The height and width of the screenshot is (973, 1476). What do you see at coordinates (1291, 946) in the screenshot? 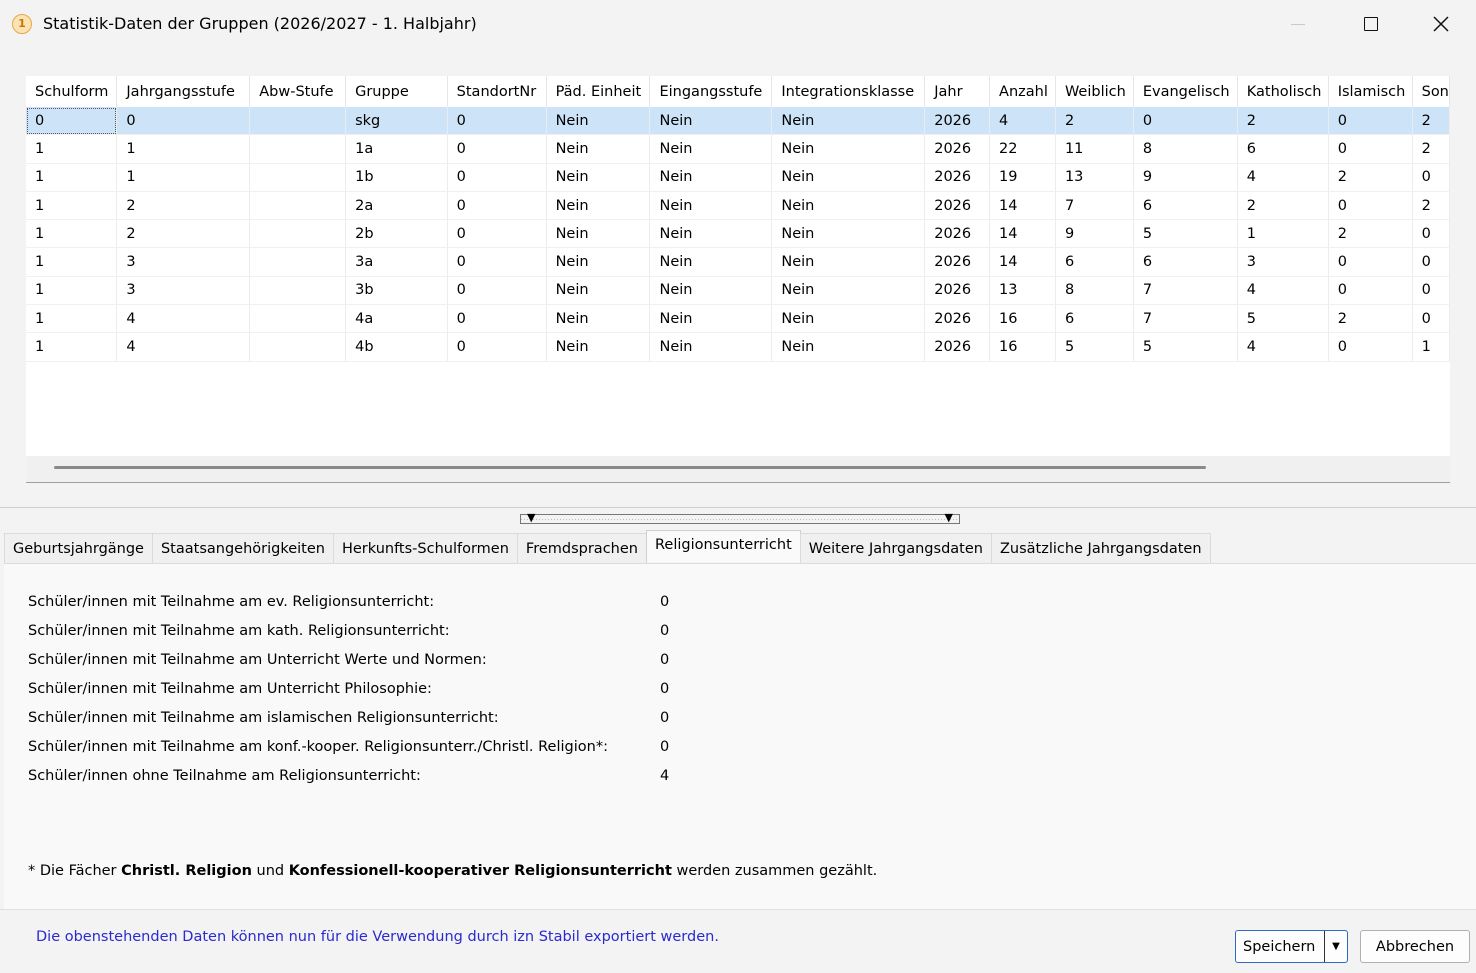
I see `save-button: Speichern ▼` at bounding box center [1291, 946].